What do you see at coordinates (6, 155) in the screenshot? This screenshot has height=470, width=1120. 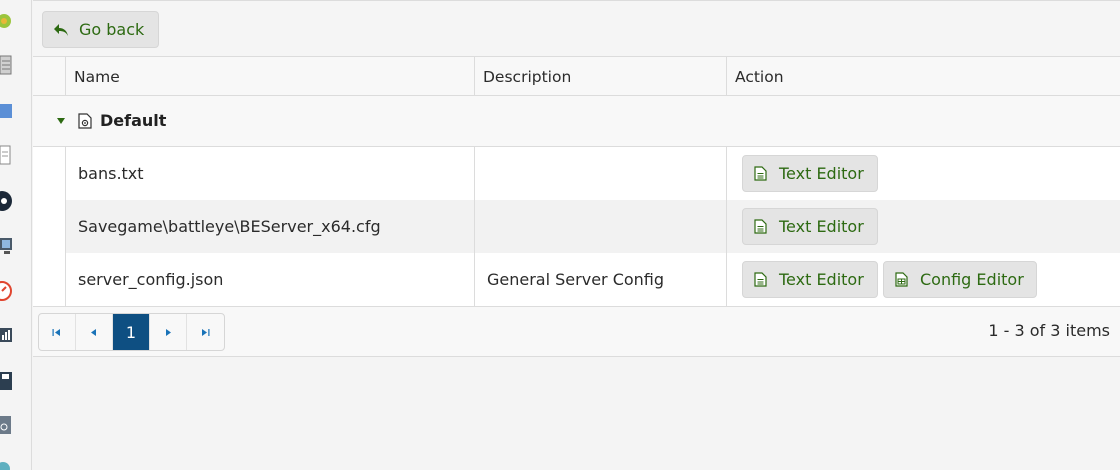 I see `document-icon` at bounding box center [6, 155].